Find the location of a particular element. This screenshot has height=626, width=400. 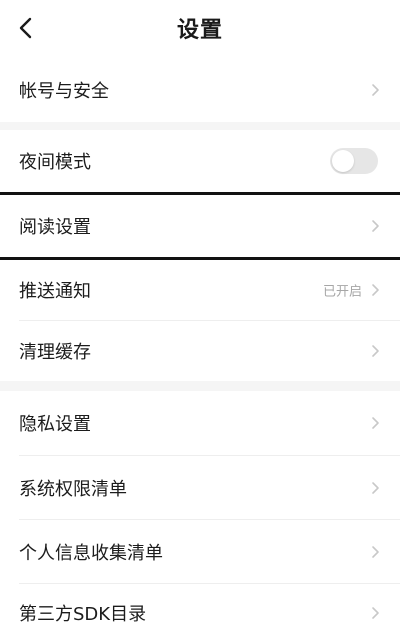

page-title: 设置 is located at coordinates (199, 30).